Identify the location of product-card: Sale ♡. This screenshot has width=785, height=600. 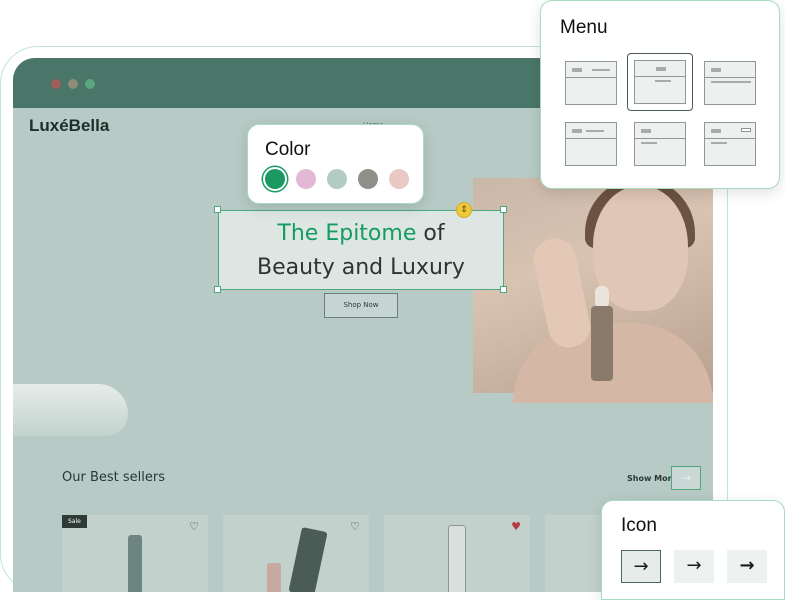
(135, 553).